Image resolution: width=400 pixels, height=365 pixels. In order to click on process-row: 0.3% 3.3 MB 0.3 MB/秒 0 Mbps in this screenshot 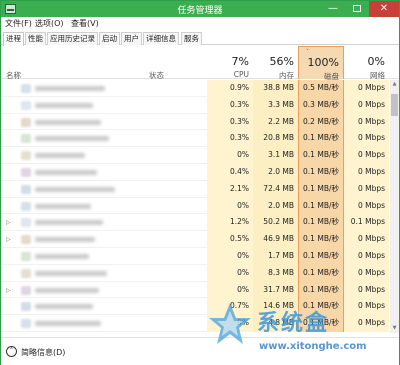, I will do `click(195, 105)`.